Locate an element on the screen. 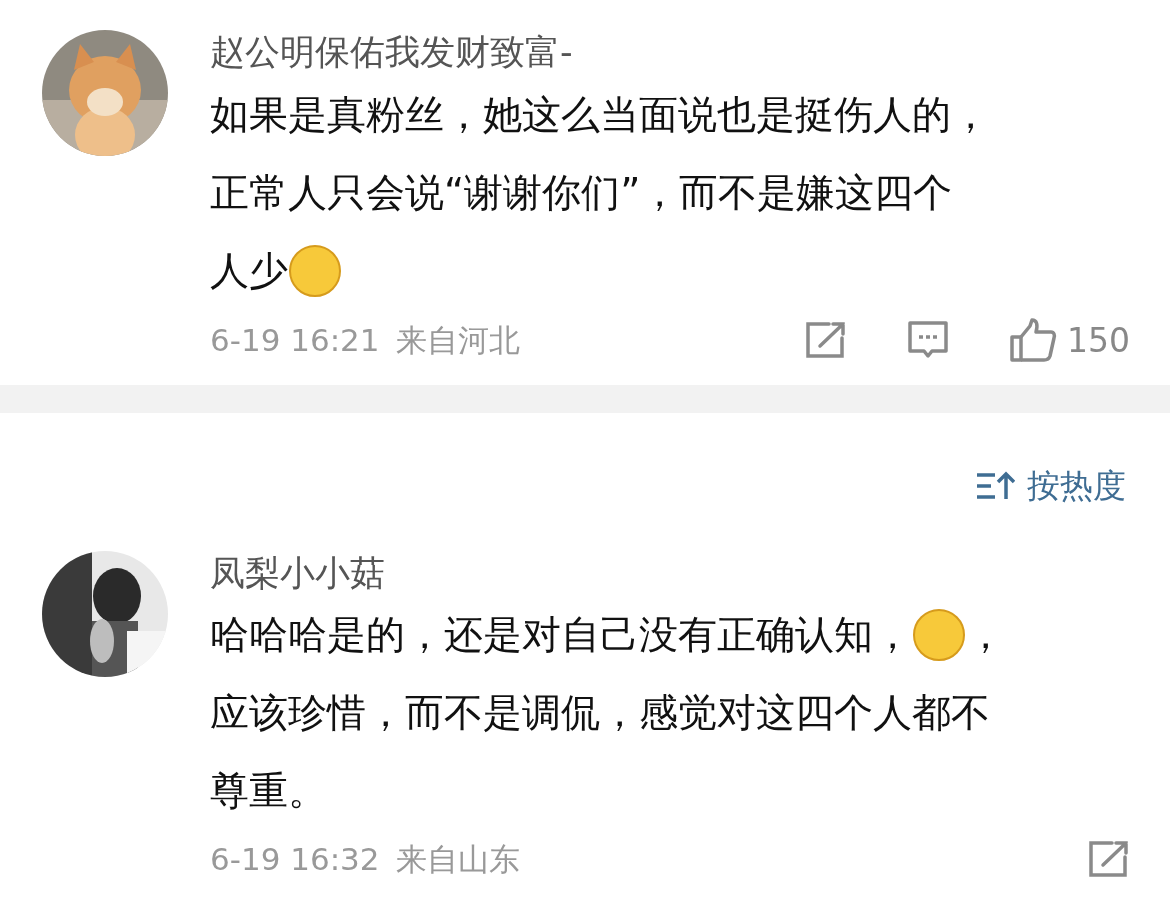 The image size is (1170, 917). comment-text: 正常人只会说“谢谢你们”，而不是嫌这四个 is located at coordinates (581, 192).